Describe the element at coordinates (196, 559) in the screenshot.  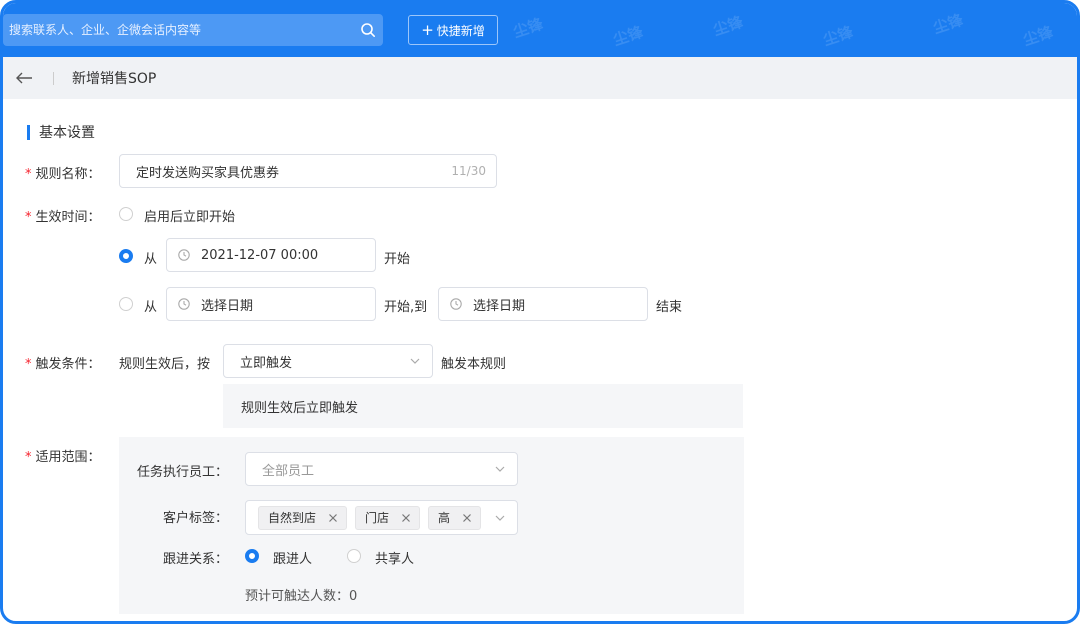
I see `relation-label: 跟进关系：` at that location.